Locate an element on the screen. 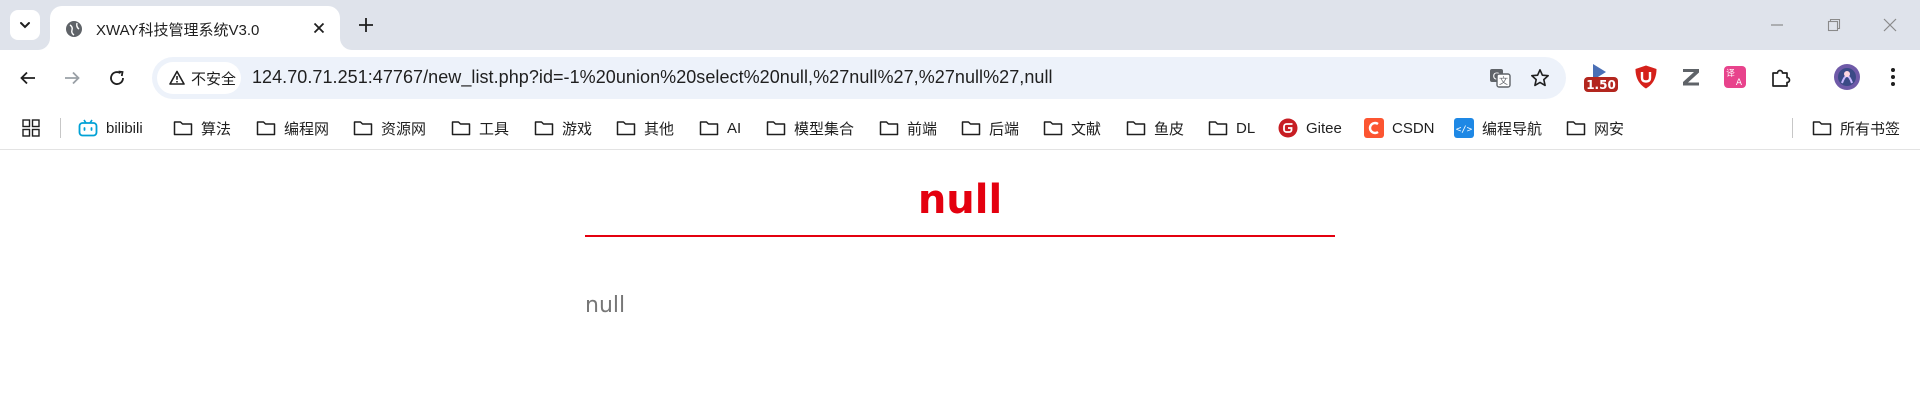  bookmark-label: 后端 is located at coordinates (1004, 129).